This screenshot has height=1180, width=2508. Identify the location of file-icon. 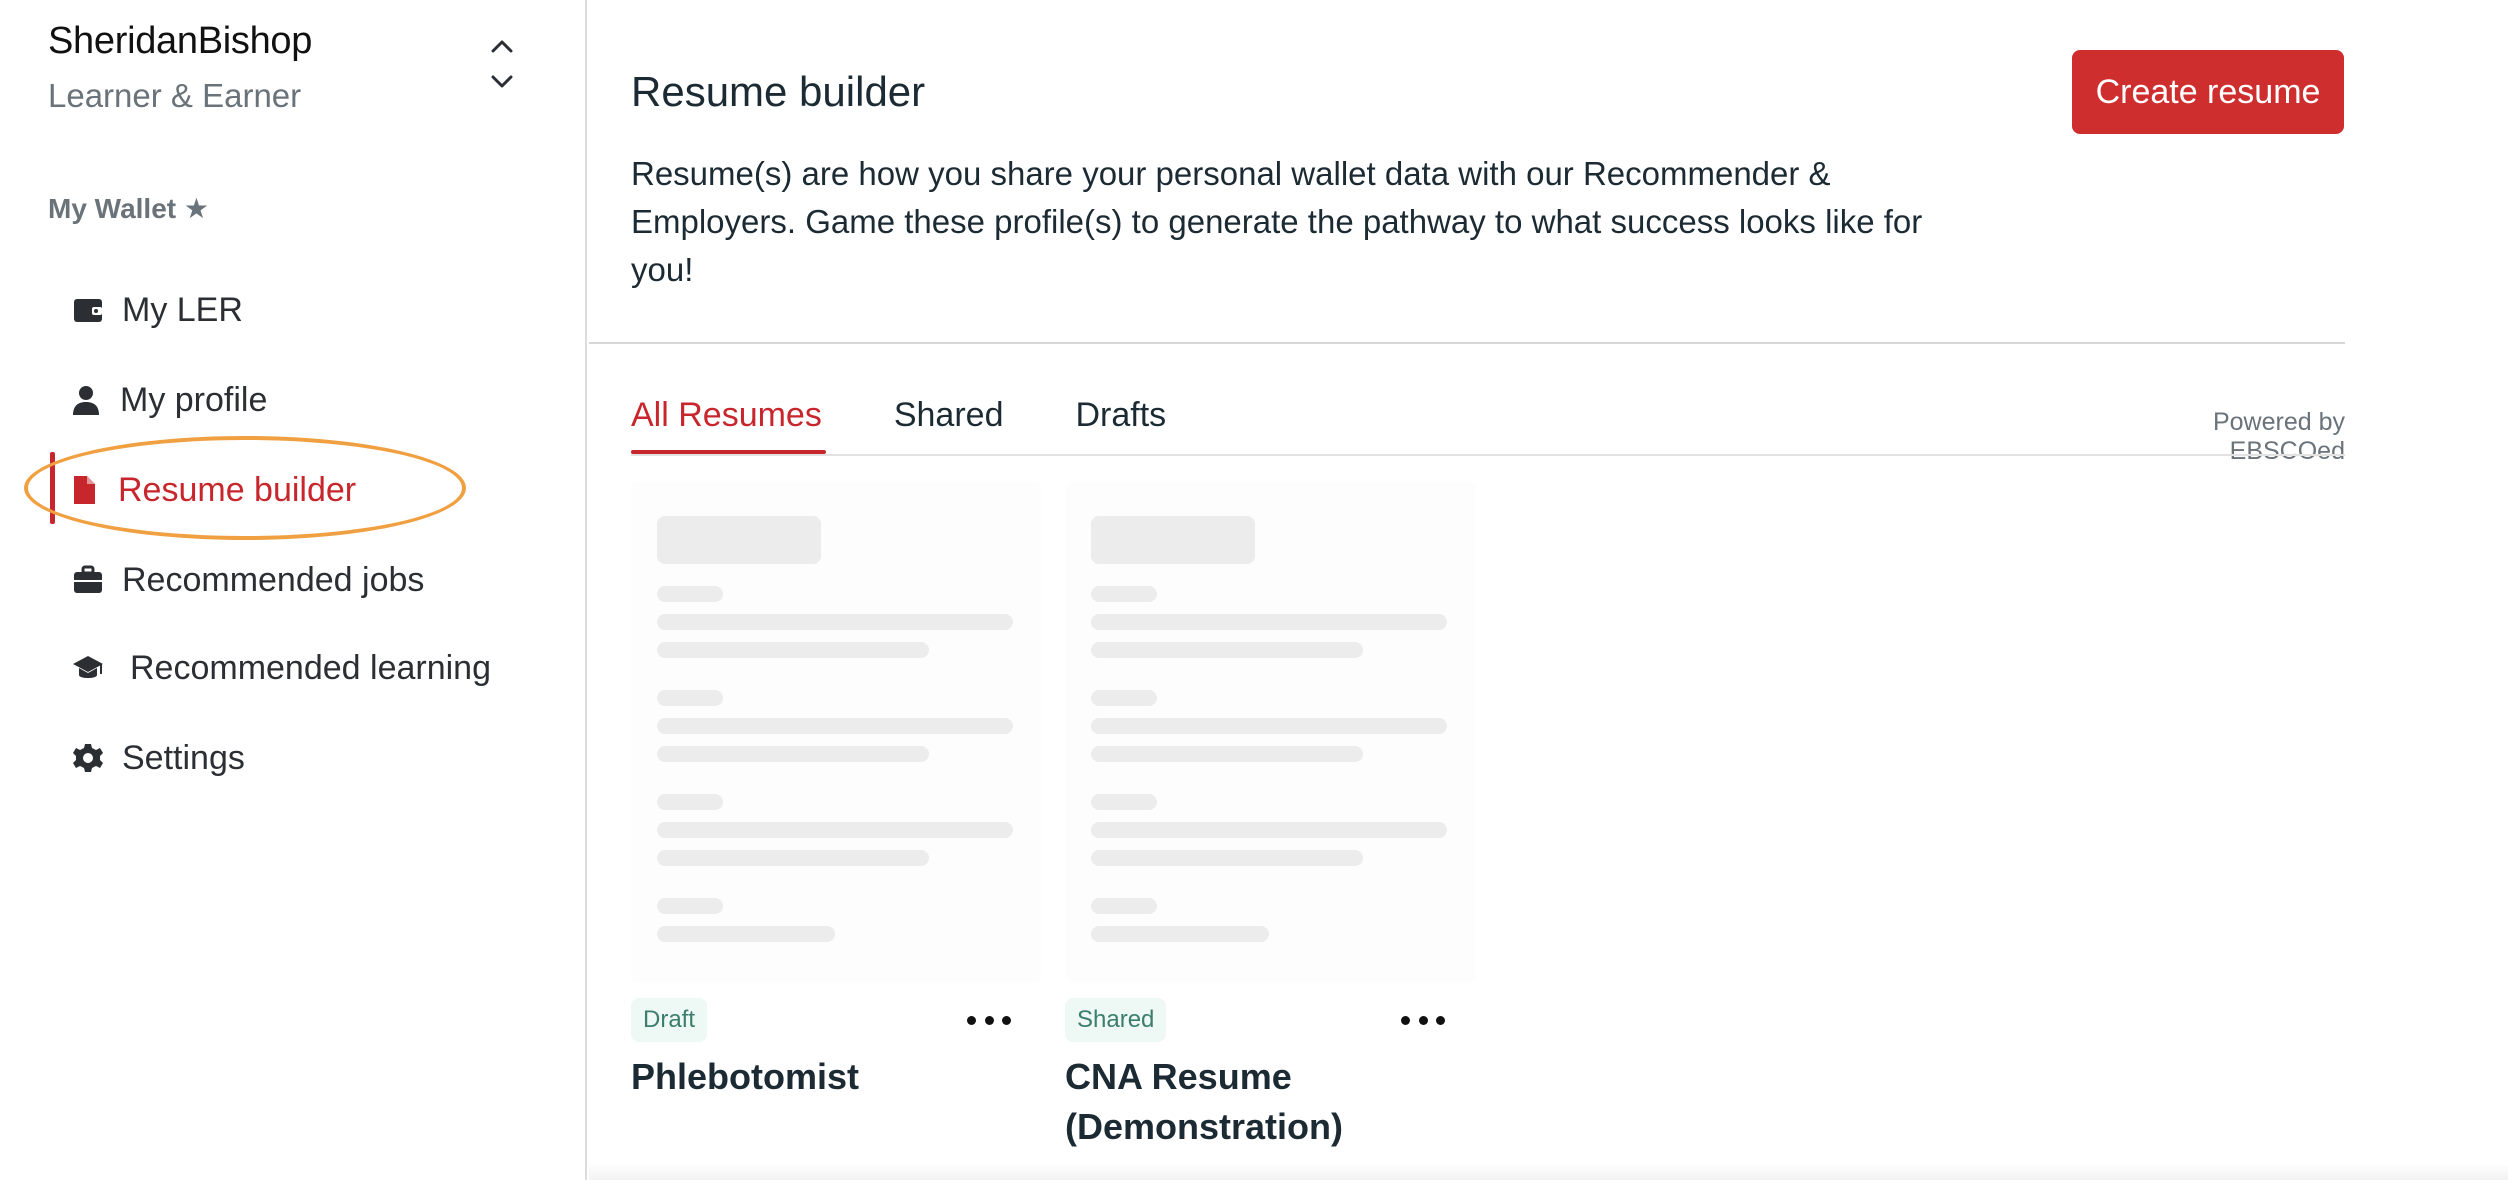
(84, 490).